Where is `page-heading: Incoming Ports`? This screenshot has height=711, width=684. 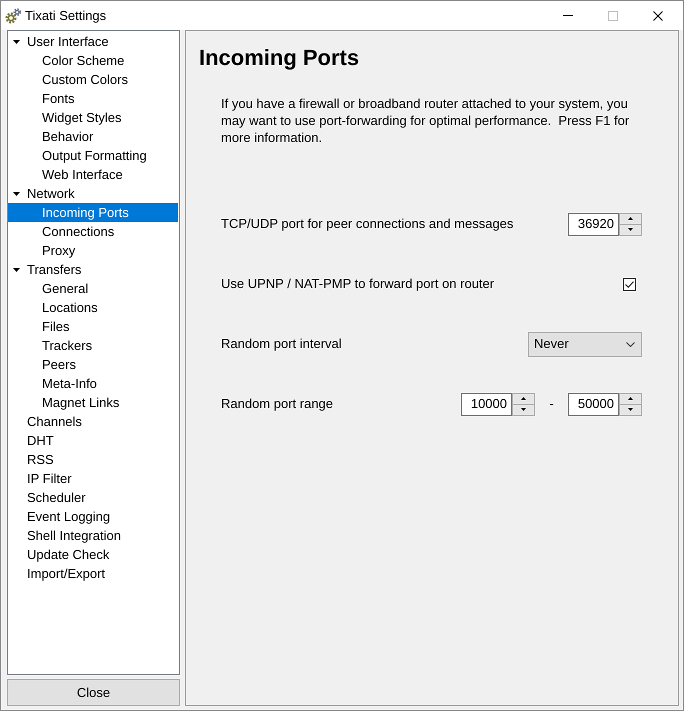 page-heading: Incoming Ports is located at coordinates (279, 58).